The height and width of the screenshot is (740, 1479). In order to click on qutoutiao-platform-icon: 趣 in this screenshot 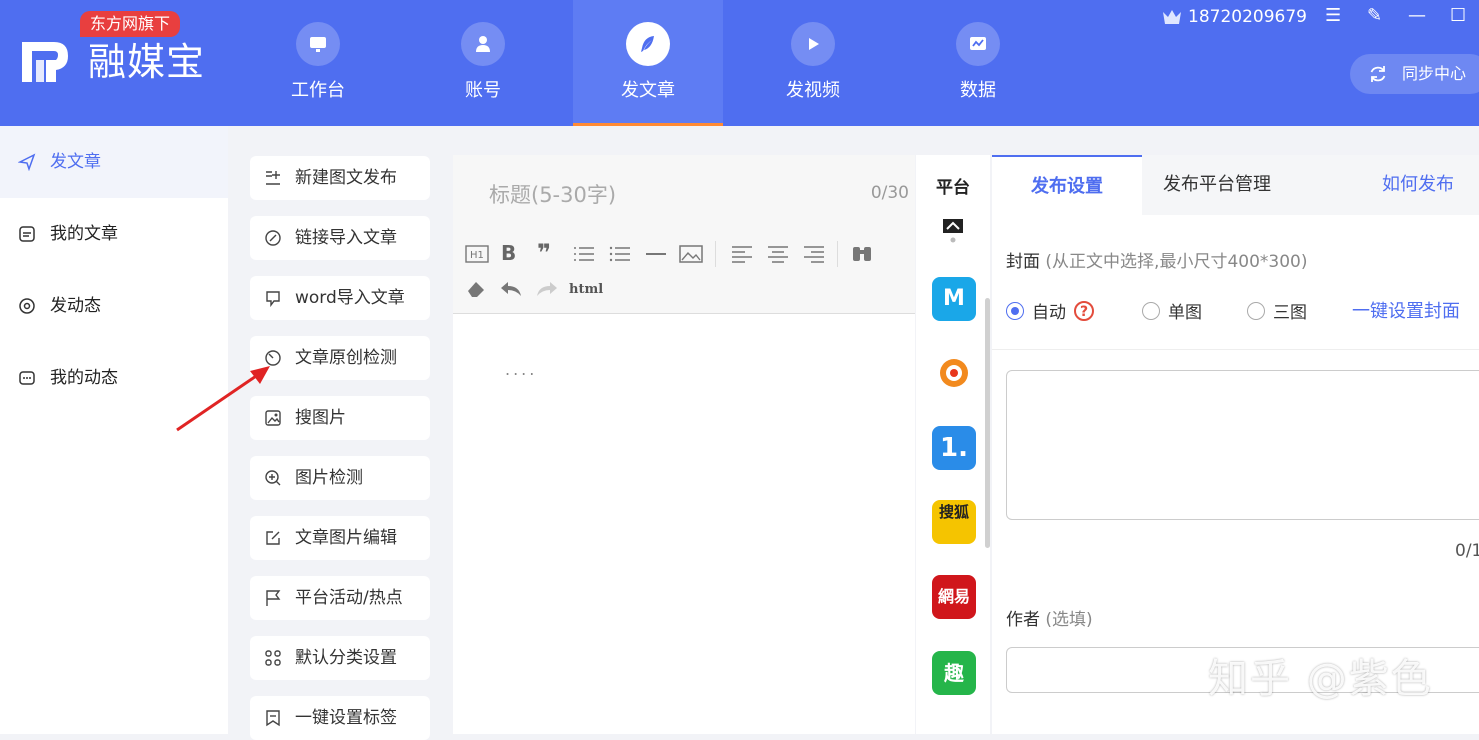, I will do `click(954, 673)`.